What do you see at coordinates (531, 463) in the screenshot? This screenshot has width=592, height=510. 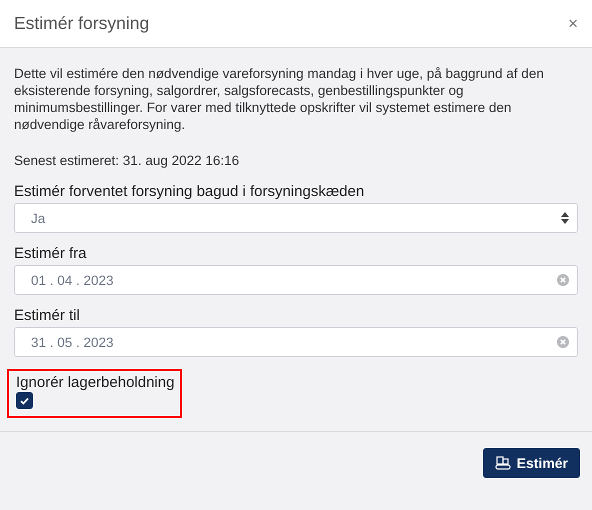 I see `estimate-button: Estimér` at bounding box center [531, 463].